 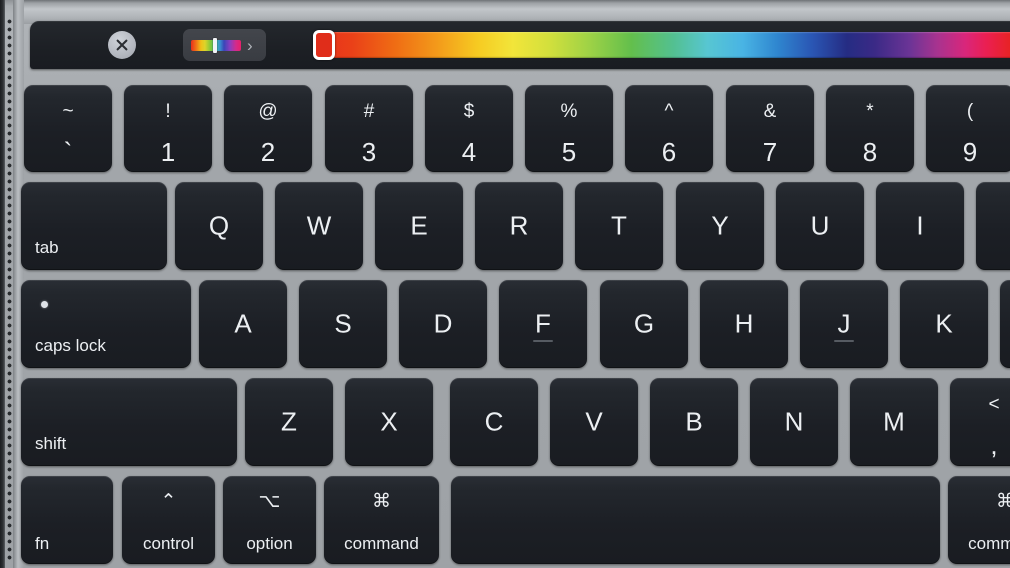 I want to click on key-u: U, so click(x=820, y=226).